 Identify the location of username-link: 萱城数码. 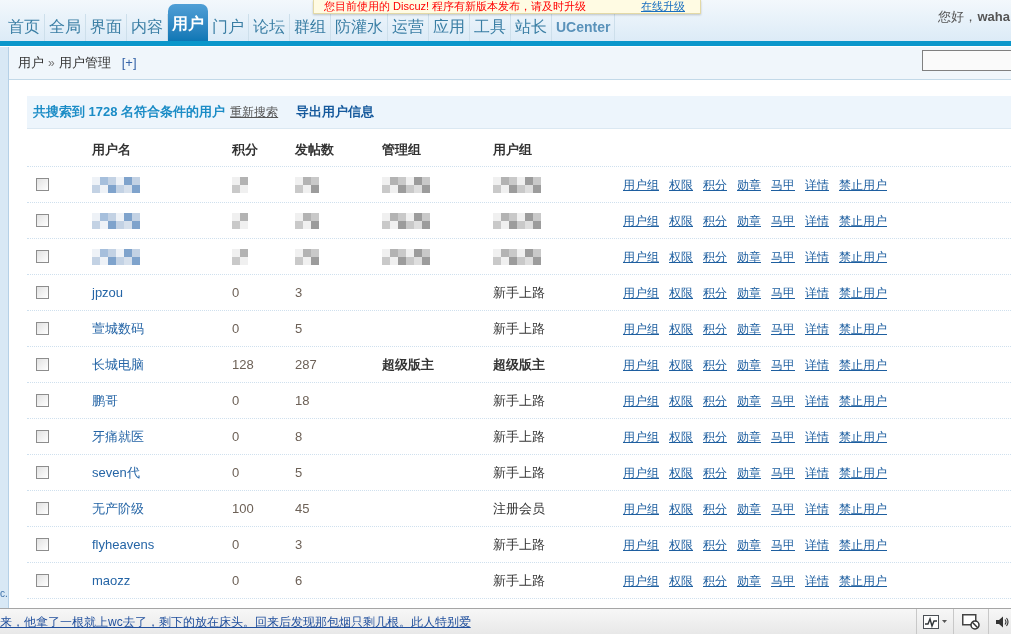
(118, 328).